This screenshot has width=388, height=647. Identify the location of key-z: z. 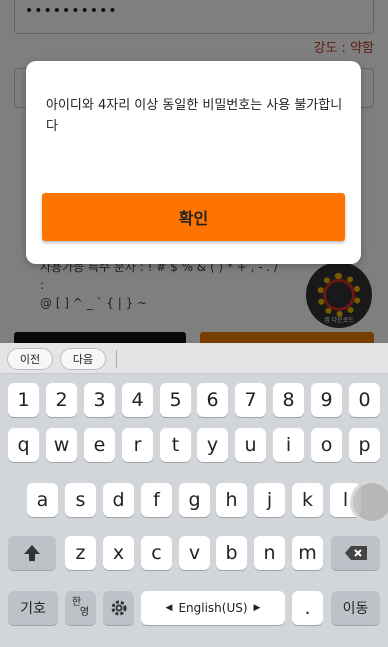
(80, 553).